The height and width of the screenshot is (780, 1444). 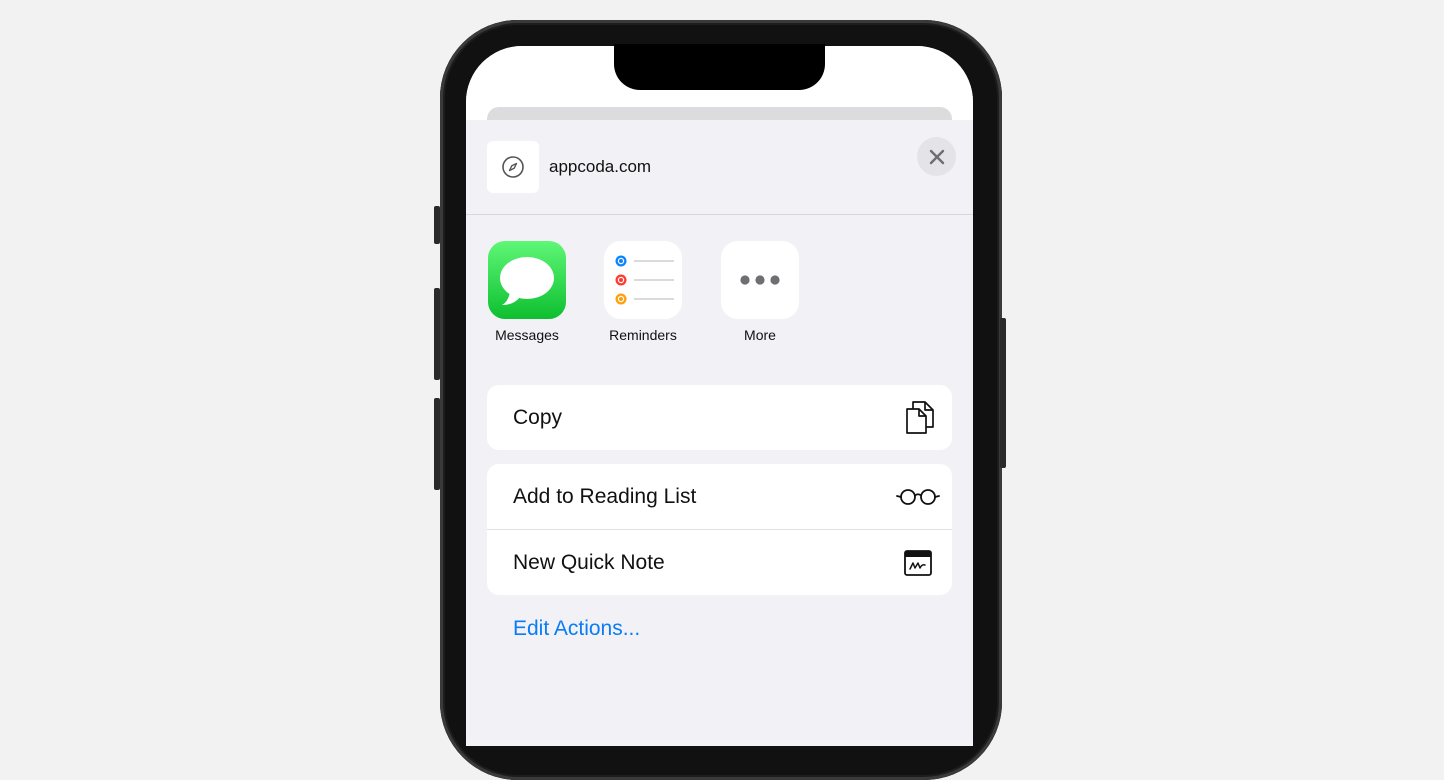 I want to click on notch, so click(x=719, y=67).